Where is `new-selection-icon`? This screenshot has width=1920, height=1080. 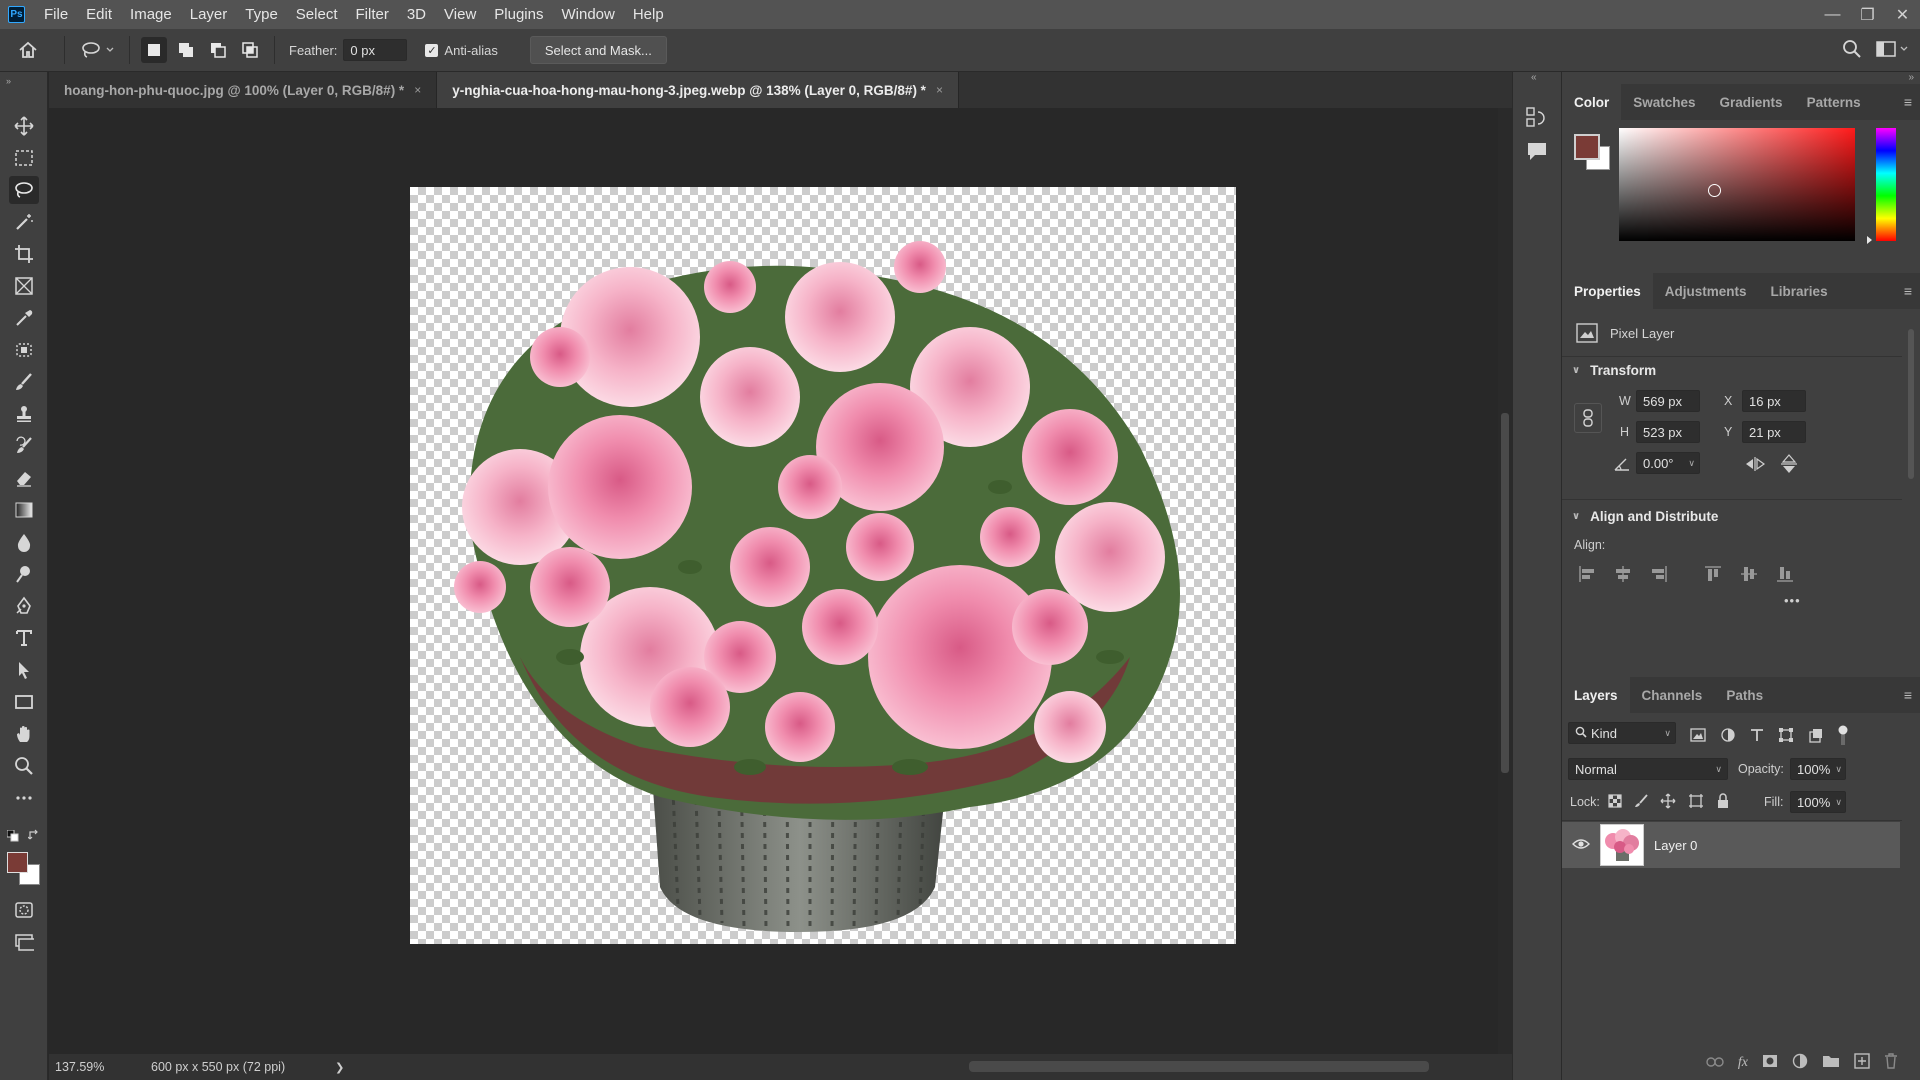 new-selection-icon is located at coordinates (154, 50).